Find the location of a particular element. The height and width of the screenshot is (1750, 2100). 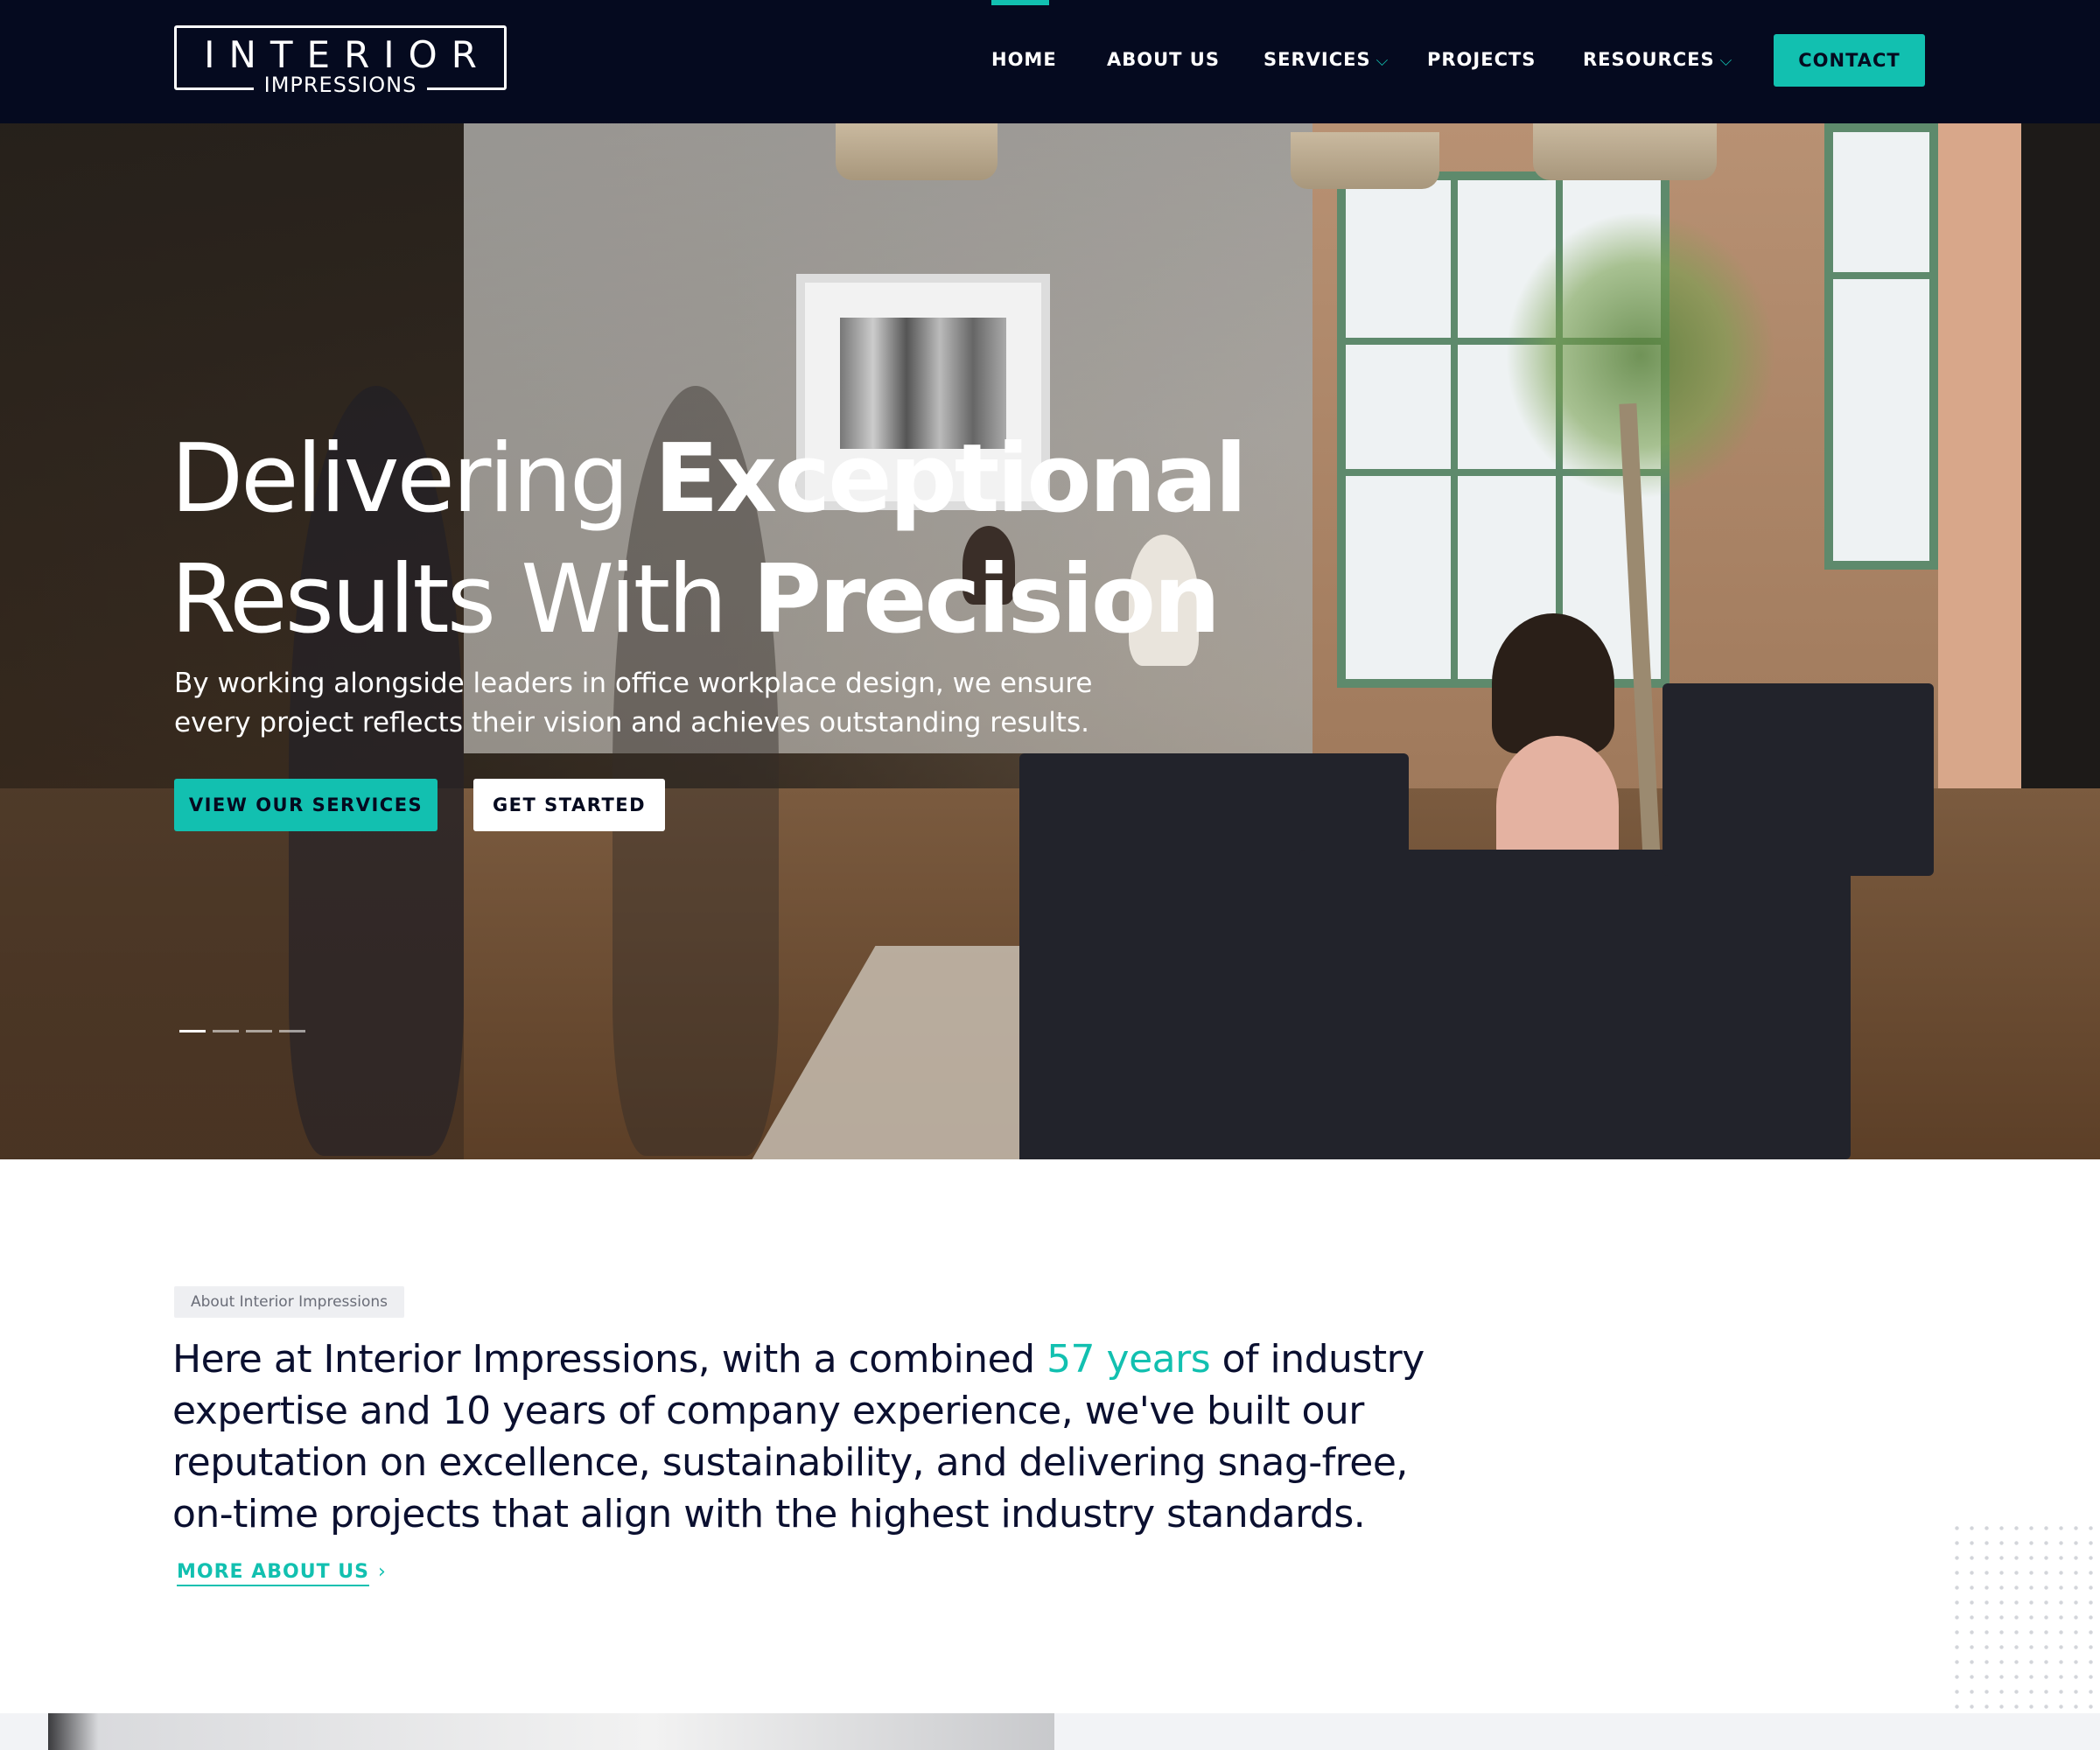

nav-about-us-label: ABOUT US is located at coordinates (1163, 59).